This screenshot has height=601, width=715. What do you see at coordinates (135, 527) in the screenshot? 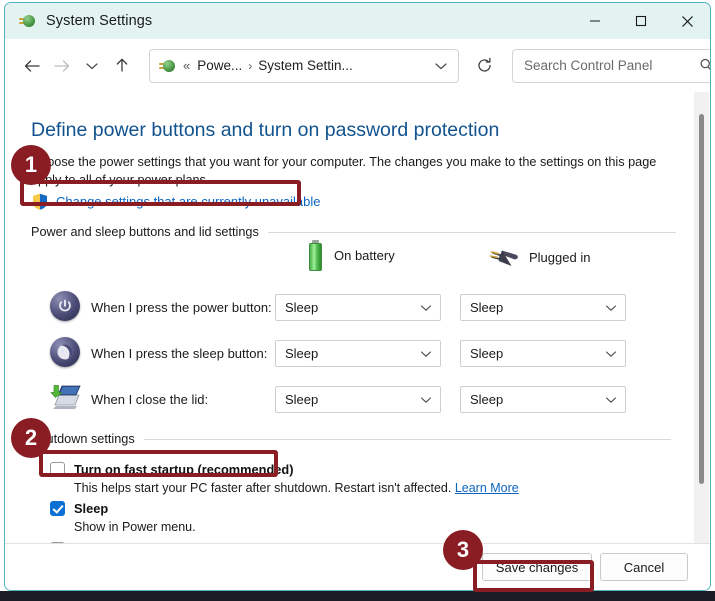
I see `description-sleep: Show in Power menu.` at bounding box center [135, 527].